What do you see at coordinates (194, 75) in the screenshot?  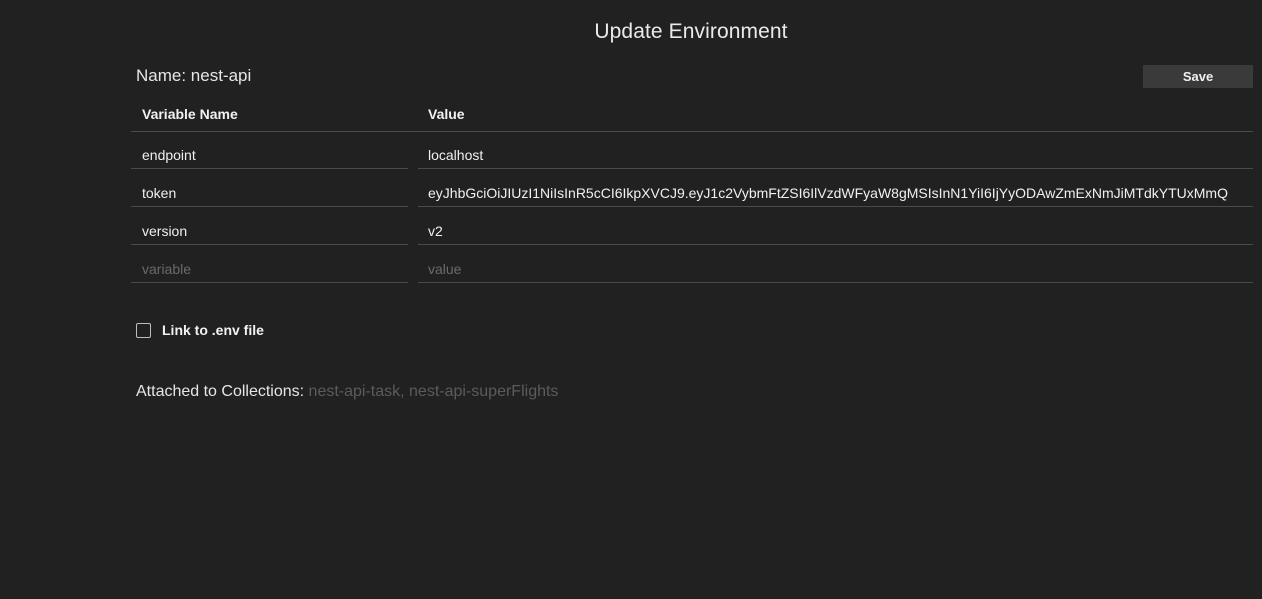 I see `environment-name: Name: nest-api` at bounding box center [194, 75].